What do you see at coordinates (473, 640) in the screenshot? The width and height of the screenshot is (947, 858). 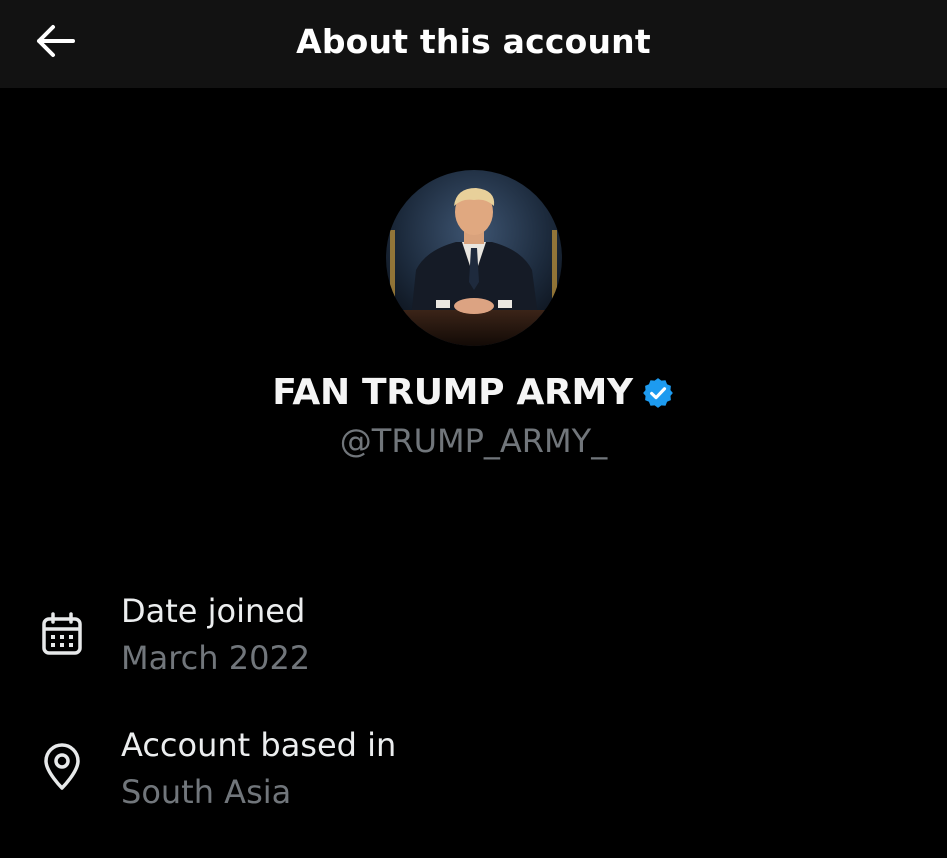 I see `info-row-date-joined: Date joined March 2022` at bounding box center [473, 640].